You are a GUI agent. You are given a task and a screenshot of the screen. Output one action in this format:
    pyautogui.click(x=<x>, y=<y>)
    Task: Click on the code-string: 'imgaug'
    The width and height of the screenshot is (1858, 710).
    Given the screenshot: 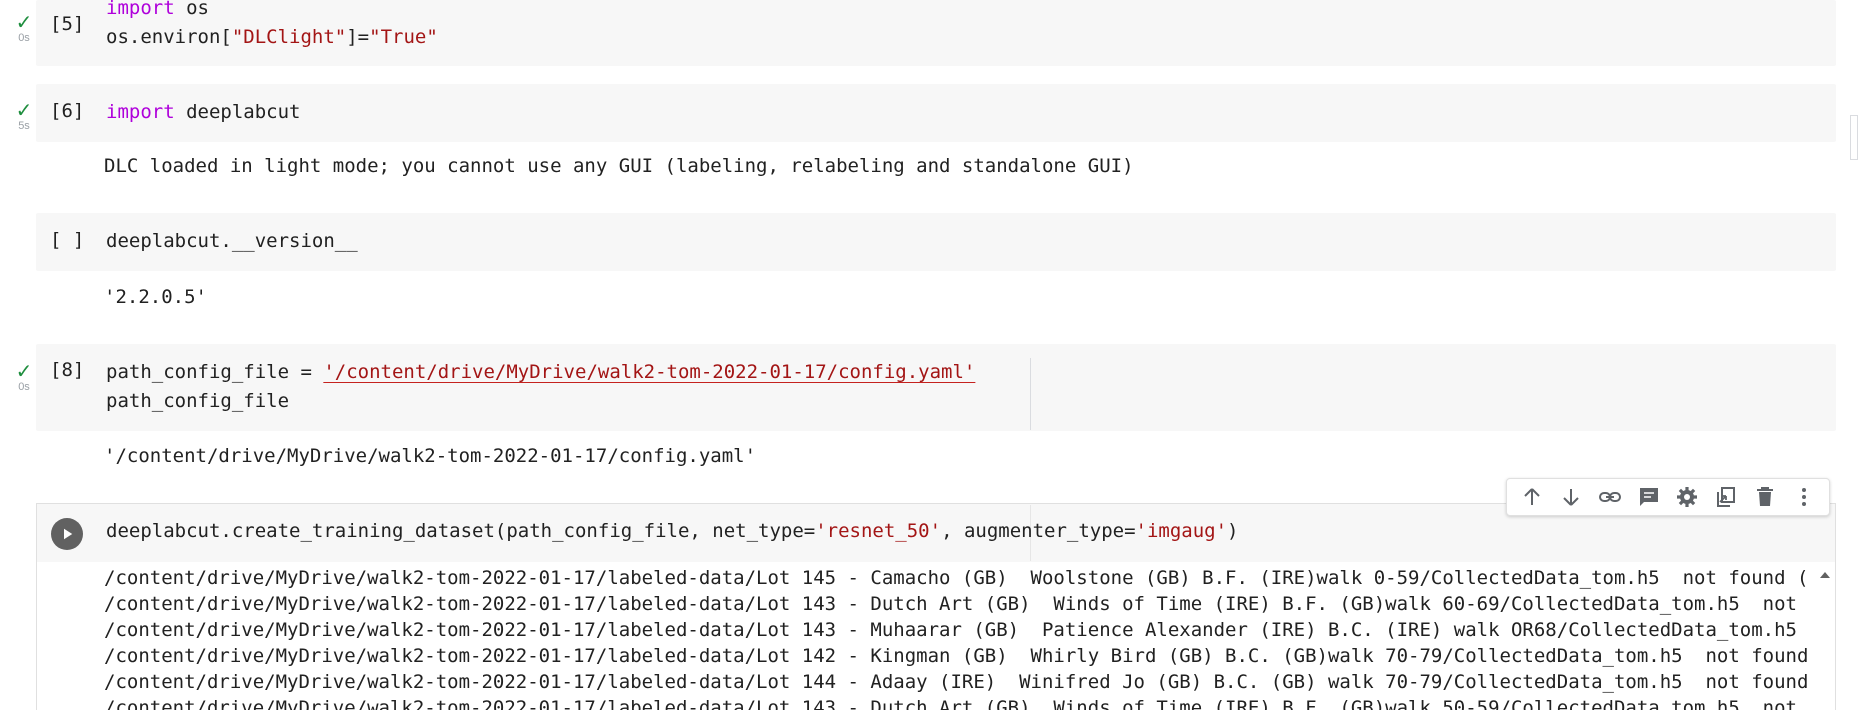 What is the action you would take?
    pyautogui.click(x=1181, y=531)
    